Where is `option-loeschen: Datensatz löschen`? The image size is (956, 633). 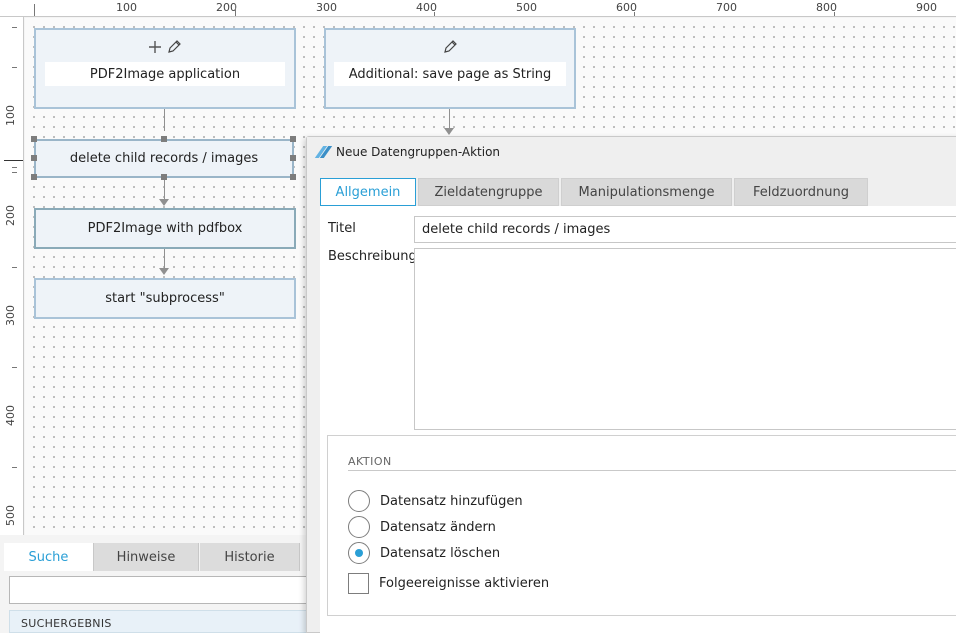 option-loeschen: Datensatz löschen is located at coordinates (424, 553).